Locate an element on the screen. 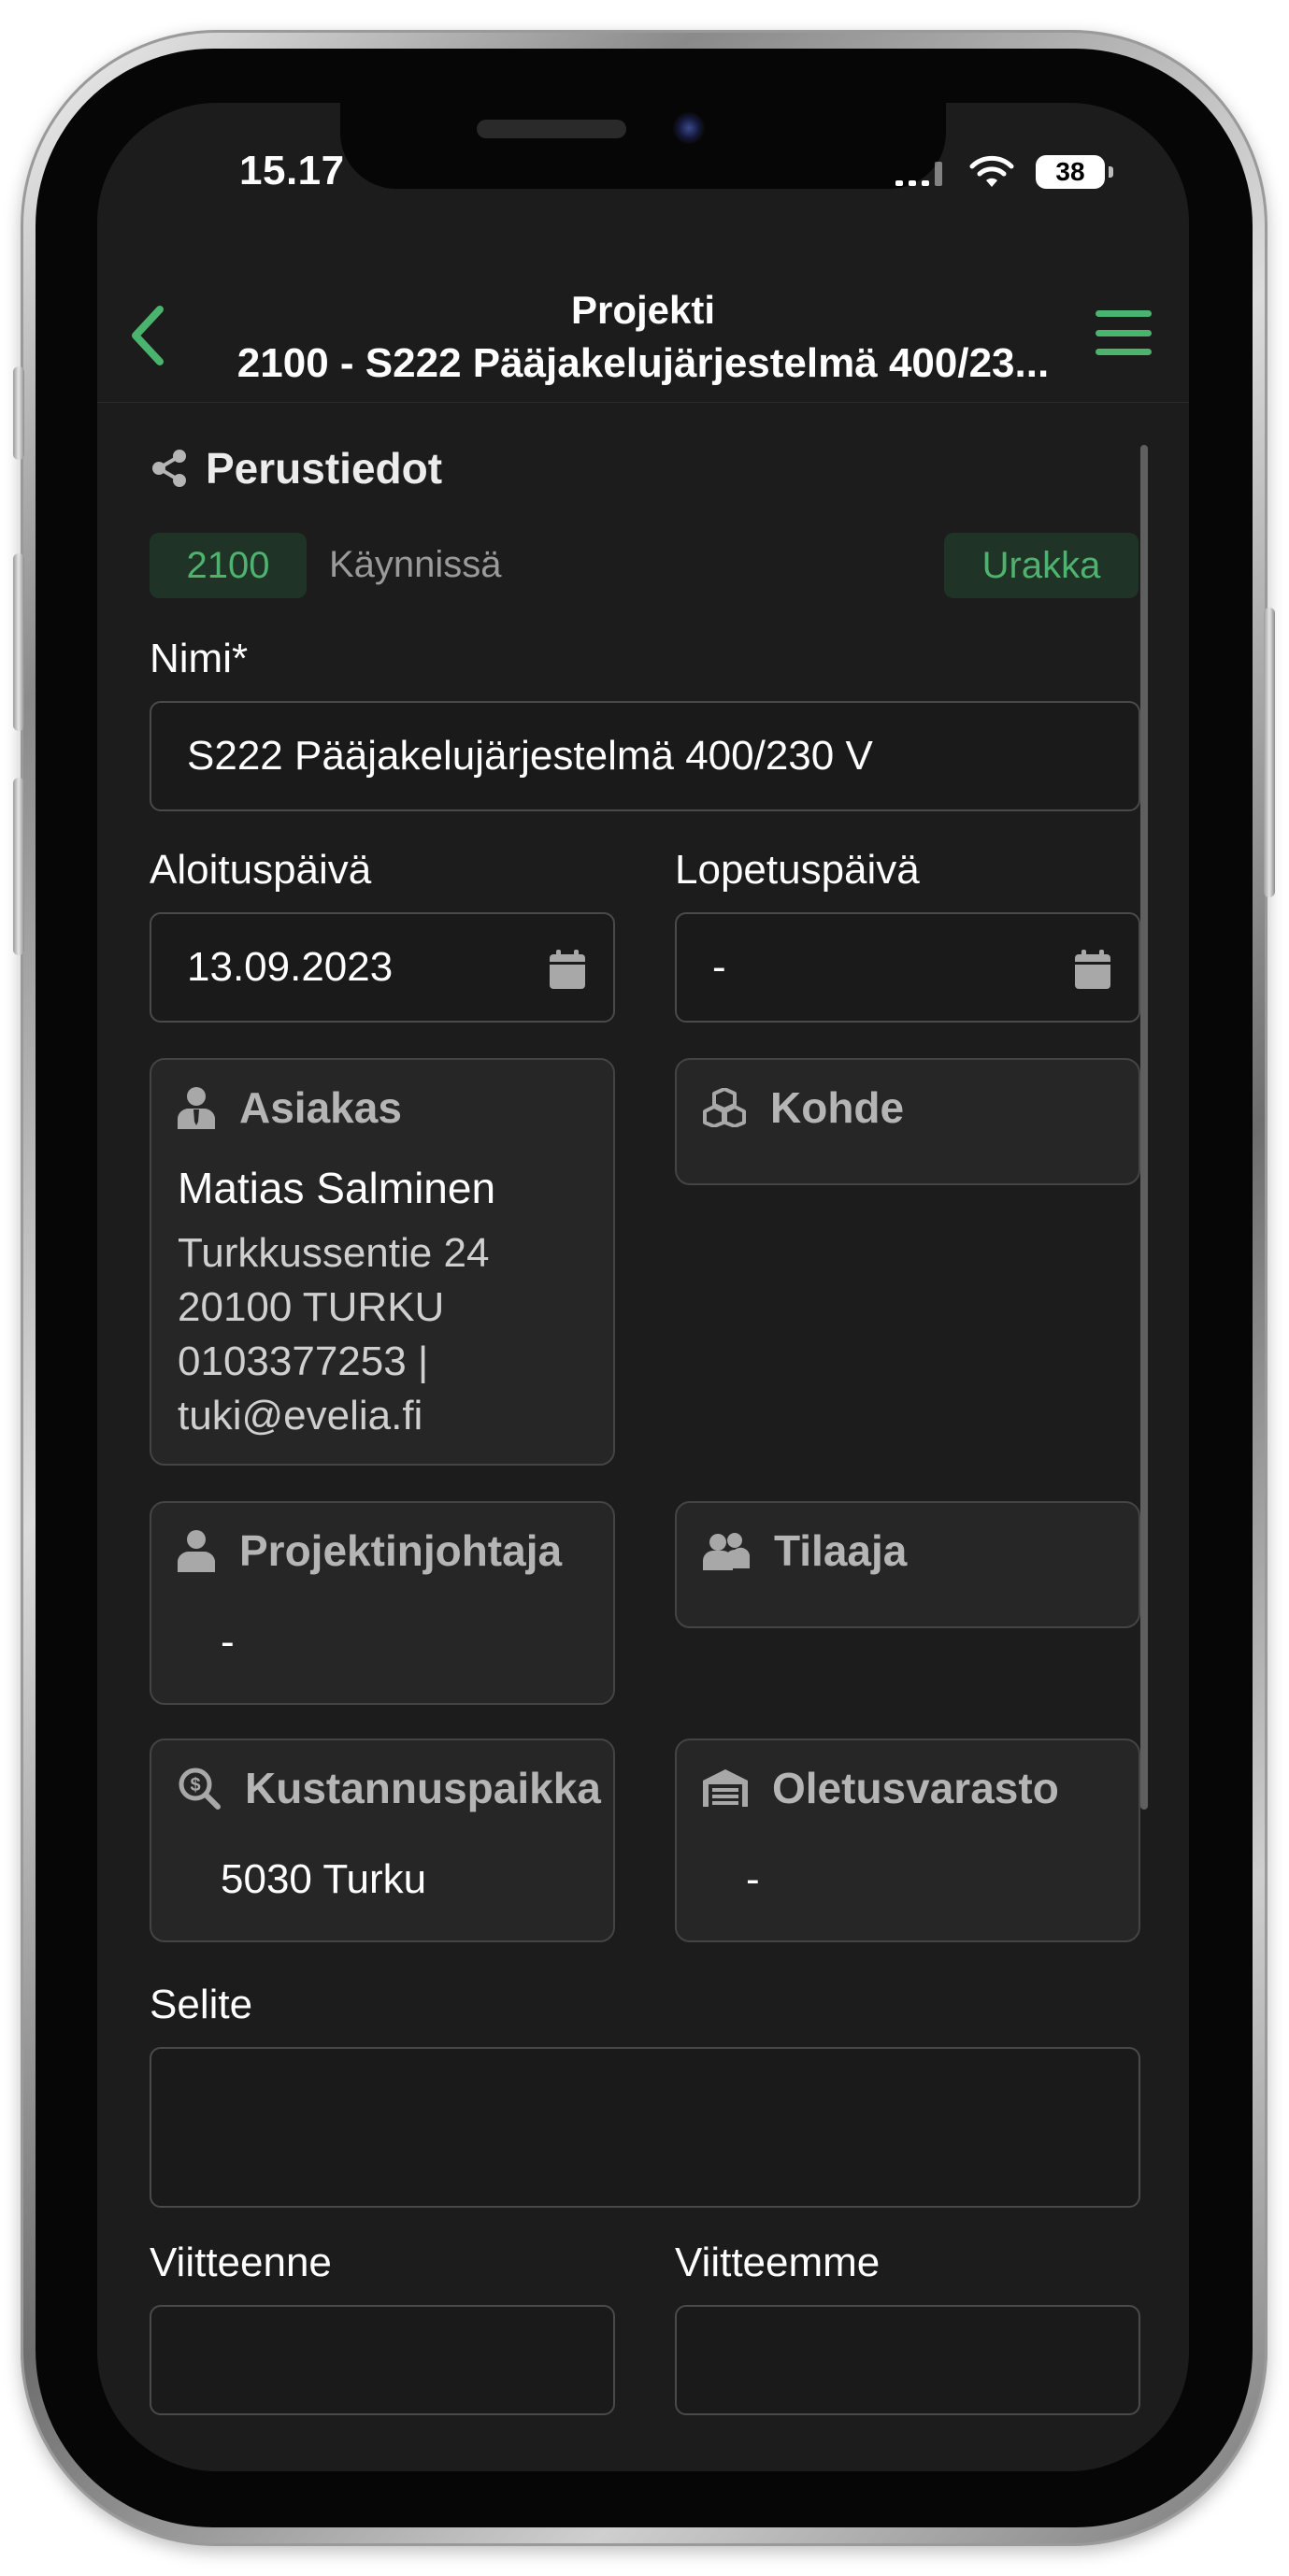 This screenshot has width=1289, height=2576. person-icon is located at coordinates (196, 1551).